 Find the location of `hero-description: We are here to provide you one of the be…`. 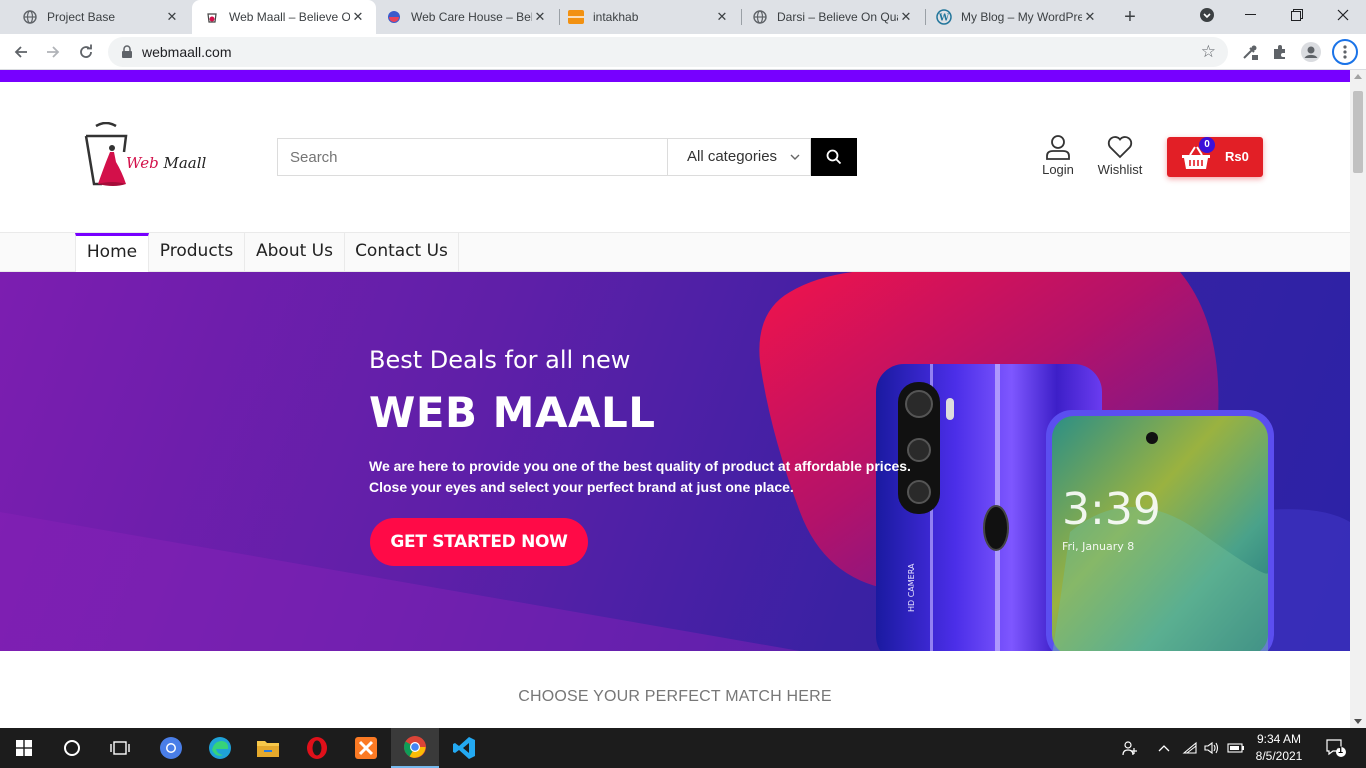

hero-description: We are here to provide you one of the be… is located at coordinates (669, 477).